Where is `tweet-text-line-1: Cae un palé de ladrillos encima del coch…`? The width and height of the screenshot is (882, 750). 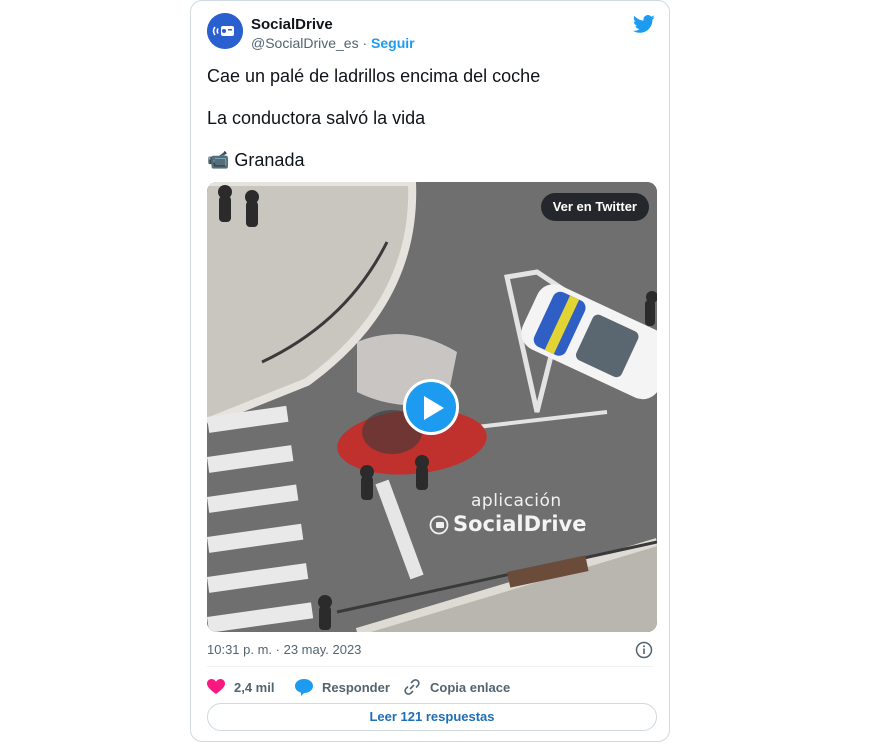 tweet-text-line-1: Cae un palé de ladrillos encima del coch… is located at coordinates (374, 76).